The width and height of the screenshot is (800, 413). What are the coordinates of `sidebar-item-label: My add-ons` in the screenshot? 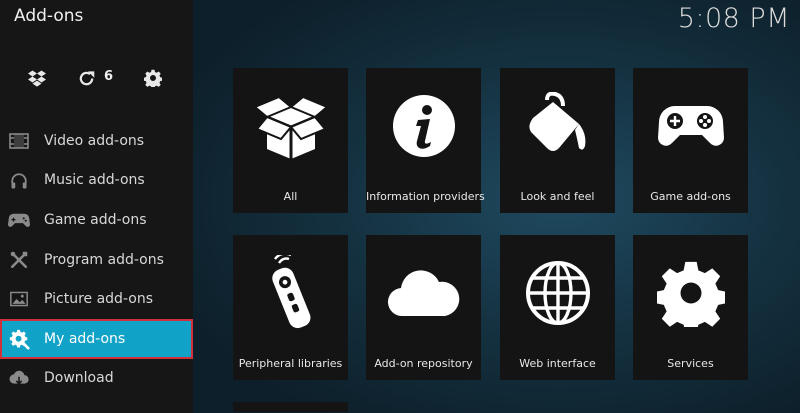 It's located at (85, 338).